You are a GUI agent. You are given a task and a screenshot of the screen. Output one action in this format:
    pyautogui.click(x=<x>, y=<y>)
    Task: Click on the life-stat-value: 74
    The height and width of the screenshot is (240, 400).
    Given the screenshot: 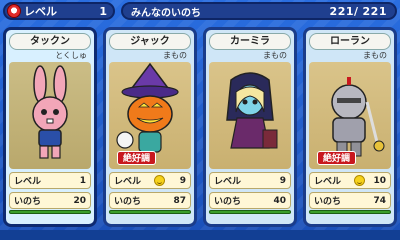 What is the action you would take?
    pyautogui.click(x=379, y=200)
    